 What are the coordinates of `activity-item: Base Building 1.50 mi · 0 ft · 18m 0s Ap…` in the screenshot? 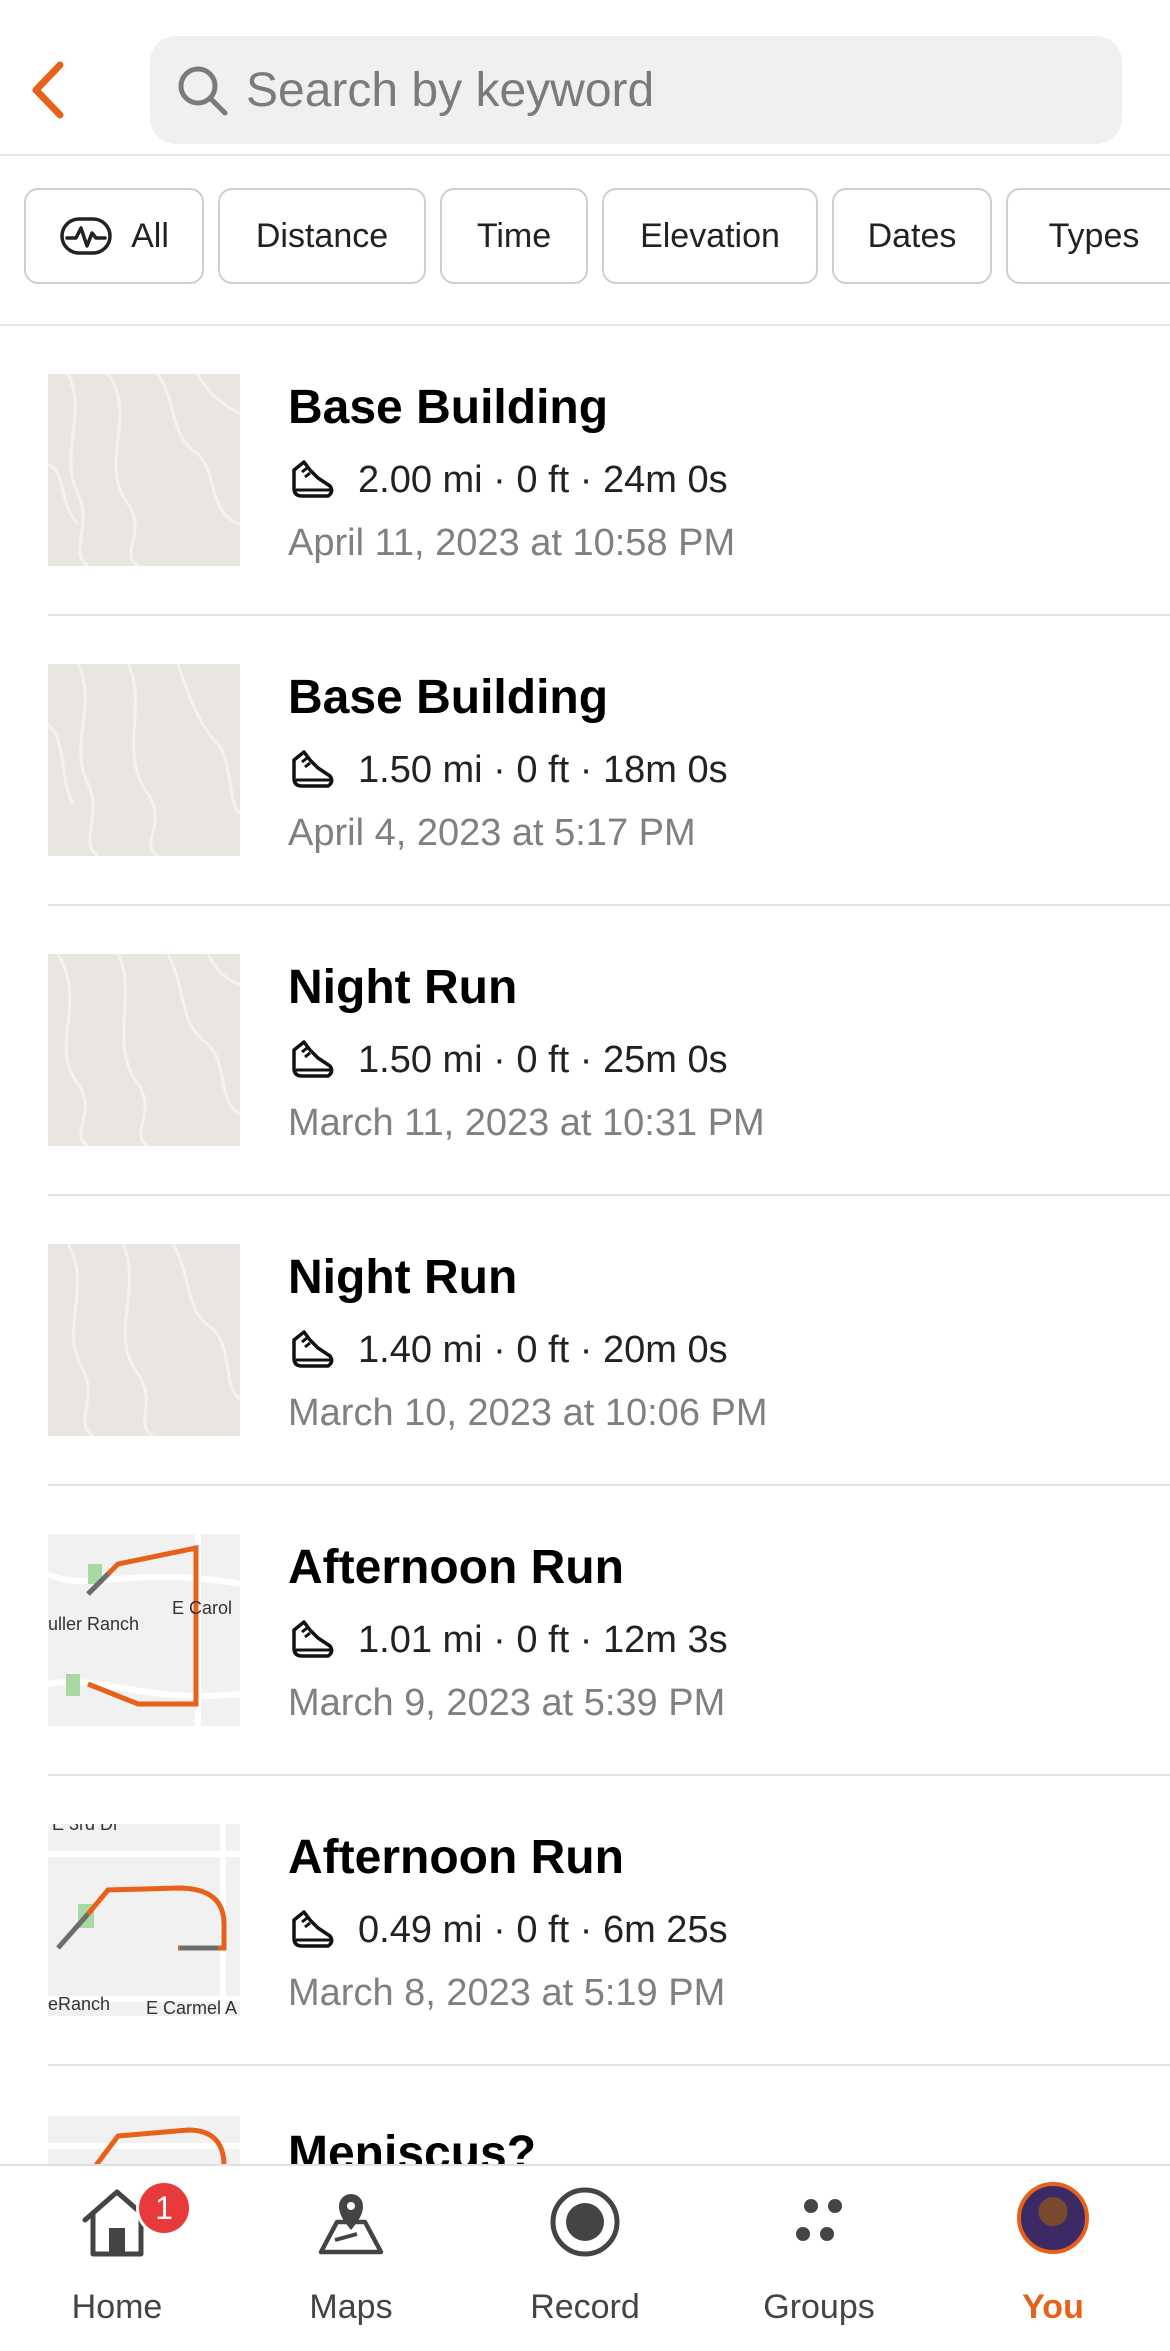 It's located at (585, 761).